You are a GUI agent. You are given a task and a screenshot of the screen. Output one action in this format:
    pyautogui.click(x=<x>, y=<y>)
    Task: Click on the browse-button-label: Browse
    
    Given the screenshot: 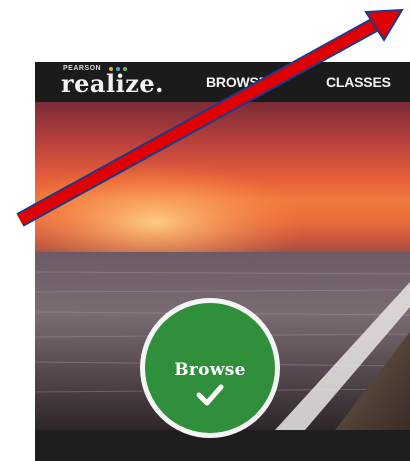 What is the action you would take?
    pyautogui.click(x=210, y=370)
    